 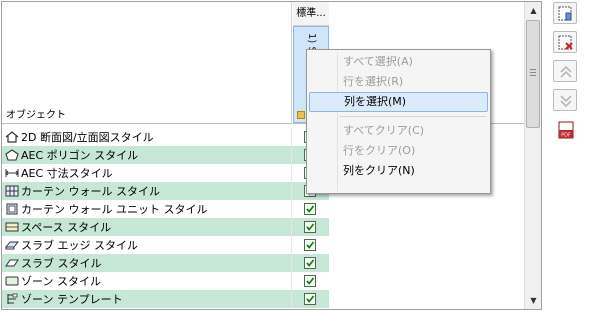 What do you see at coordinates (398, 82) in the screenshot?
I see `menu-item-select-row: 行を選択(R)` at bounding box center [398, 82].